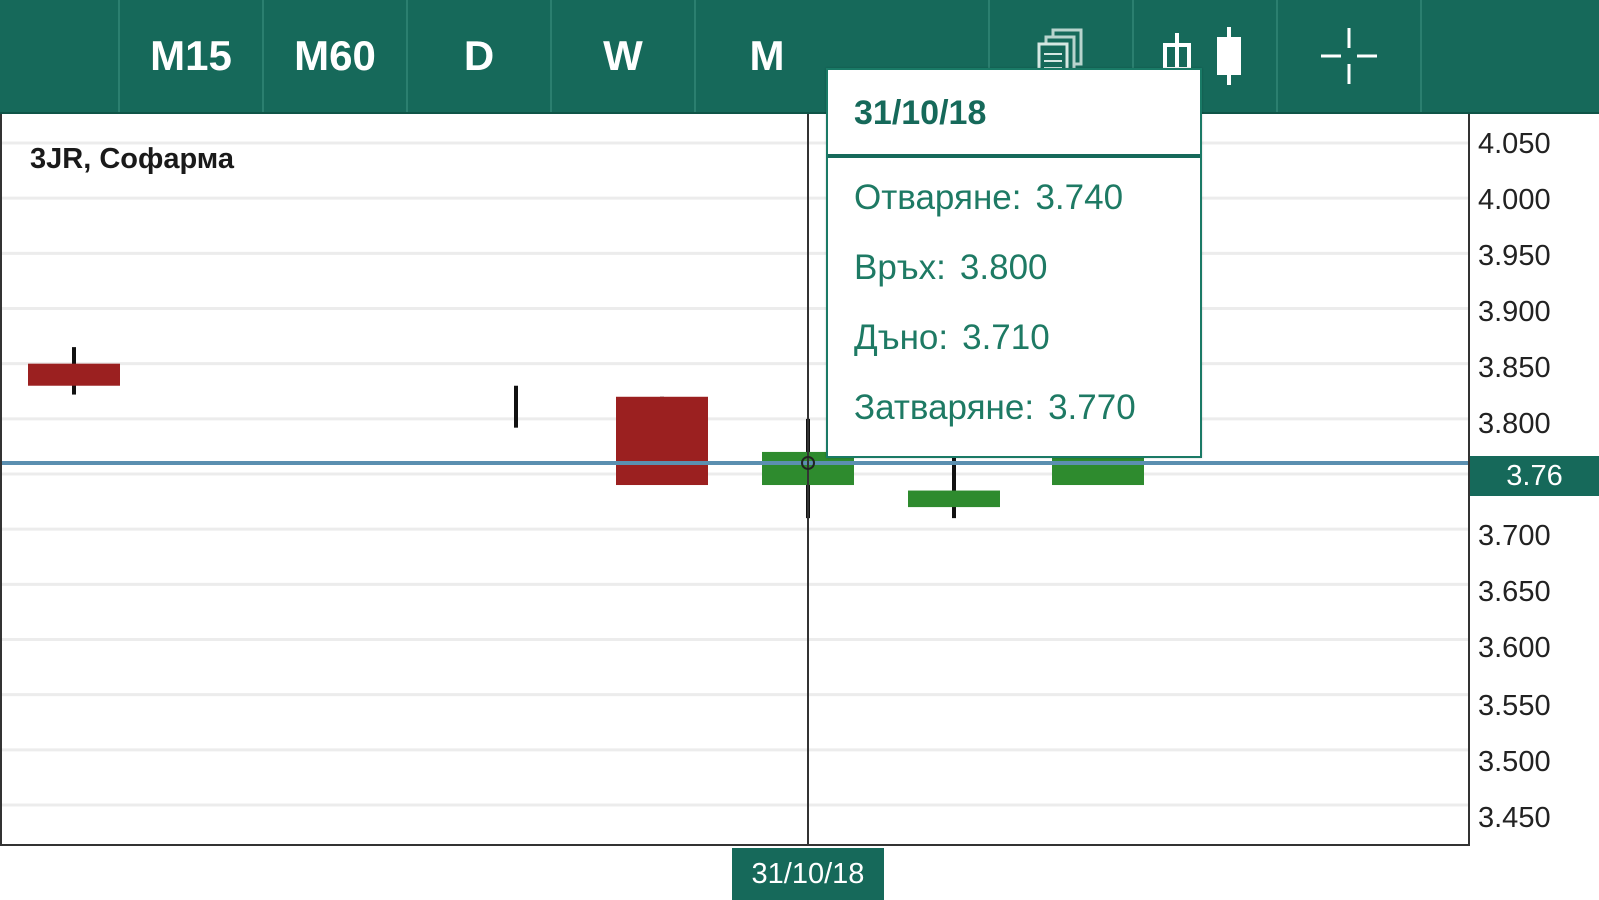 Image resolution: width=1599 pixels, height=900 pixels. I want to click on tooltip-close-row: Затваряне: 3.770, so click(995, 408).